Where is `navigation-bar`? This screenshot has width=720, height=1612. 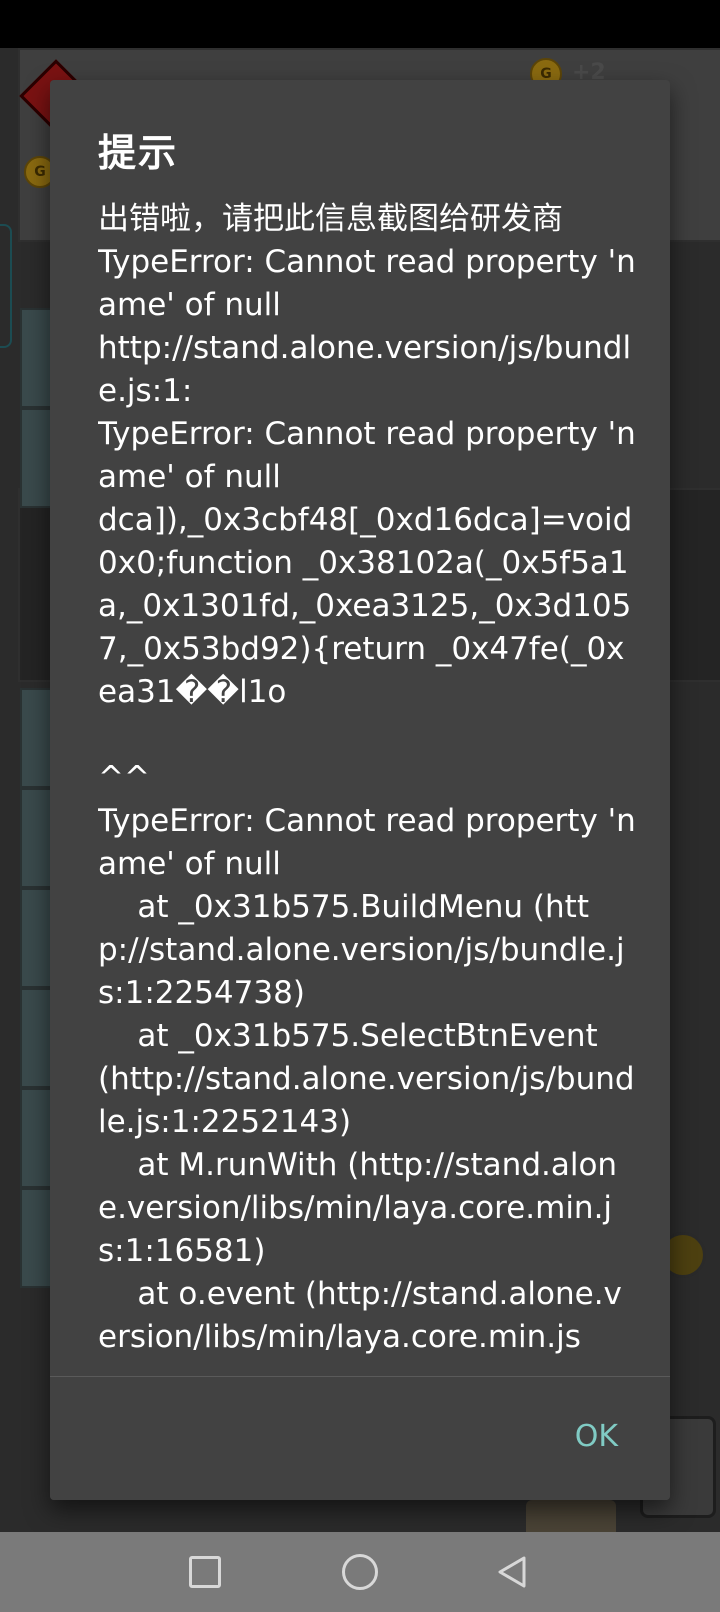
navigation-bar is located at coordinates (360, 1572).